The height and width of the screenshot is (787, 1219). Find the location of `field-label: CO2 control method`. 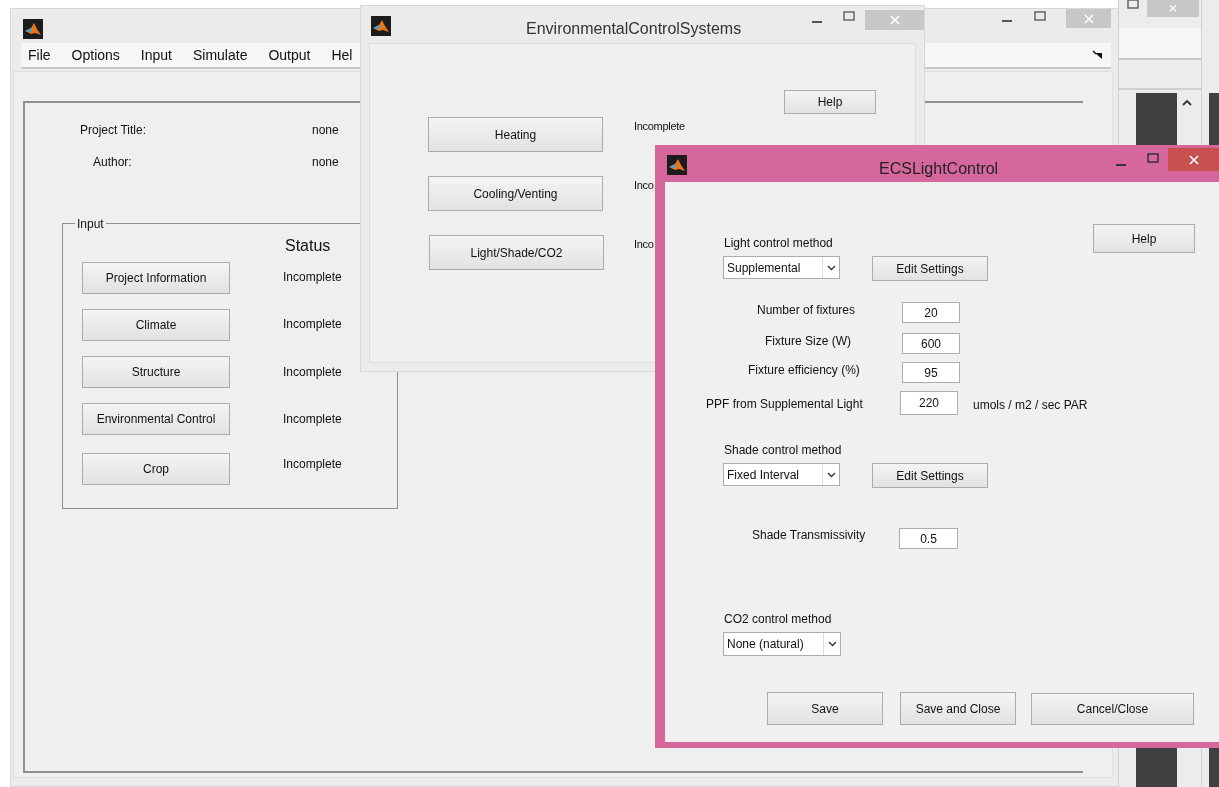

field-label: CO2 control method is located at coordinates (778, 619).